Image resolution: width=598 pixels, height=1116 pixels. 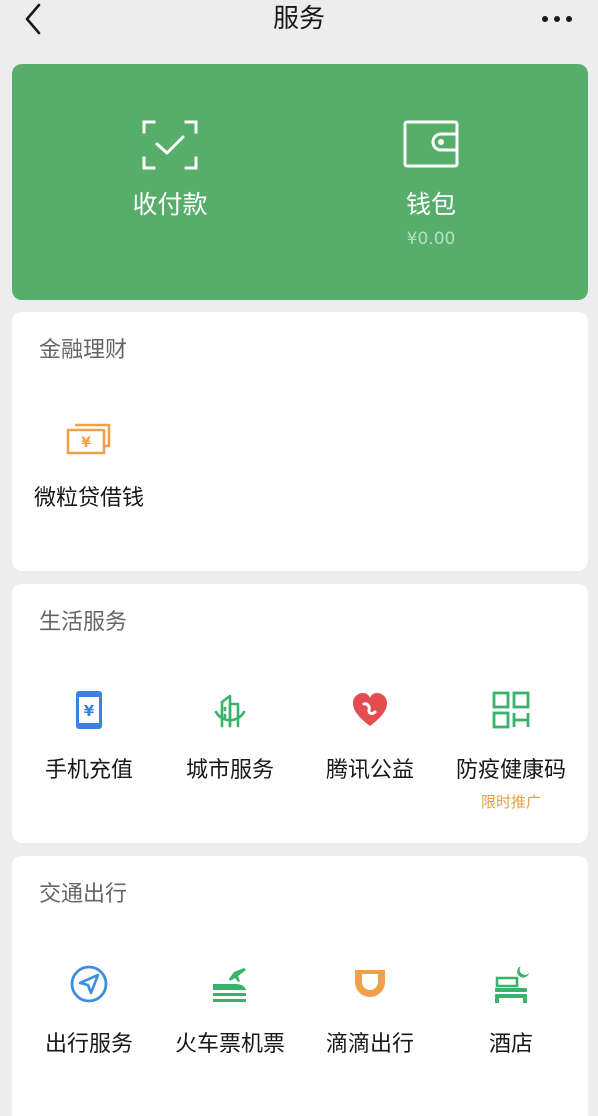 What do you see at coordinates (229, 985) in the screenshot?
I see `train-plane-icon` at bounding box center [229, 985].